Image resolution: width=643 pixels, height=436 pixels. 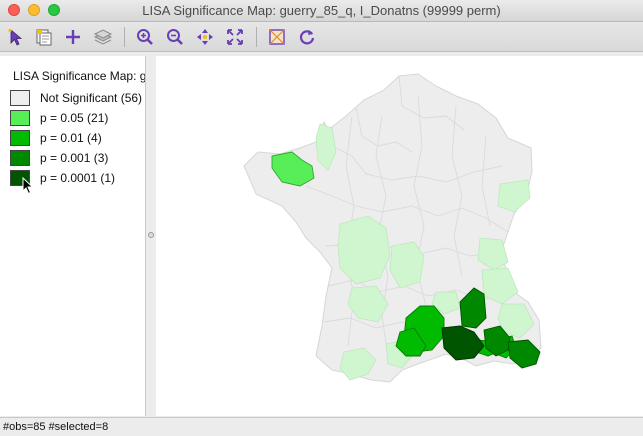 I want to click on panel-splitter, so click(x=151, y=236).